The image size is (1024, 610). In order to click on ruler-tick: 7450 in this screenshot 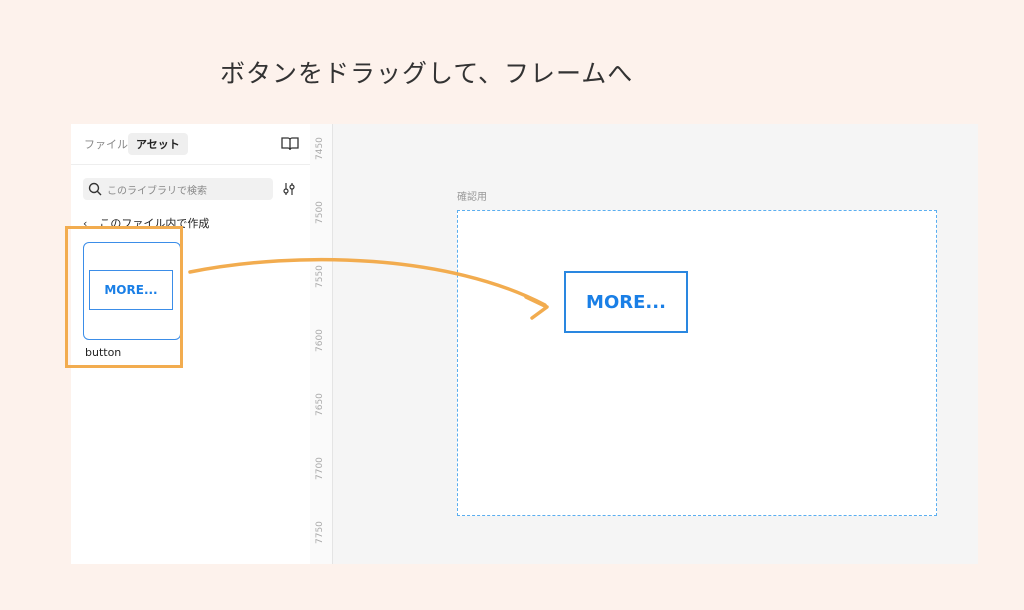, I will do `click(320, 148)`.